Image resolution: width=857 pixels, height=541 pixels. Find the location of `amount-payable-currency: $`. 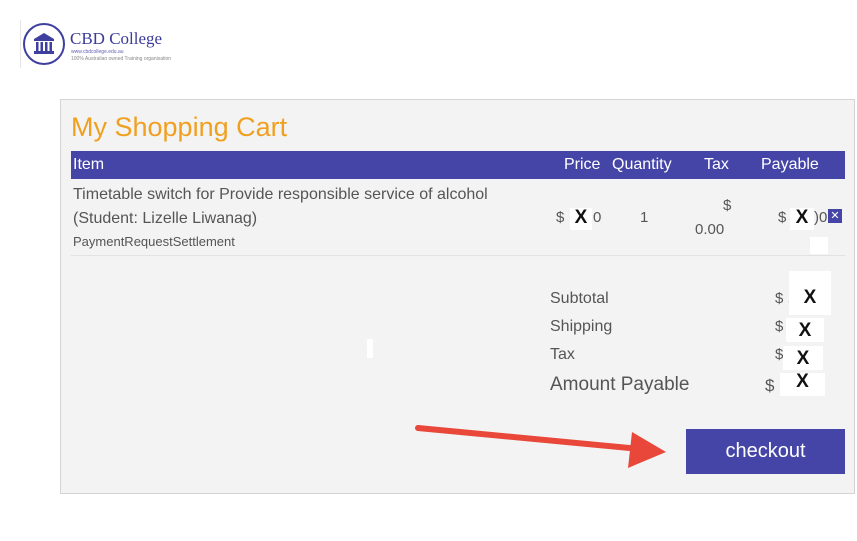

amount-payable-currency: $ is located at coordinates (770, 385).